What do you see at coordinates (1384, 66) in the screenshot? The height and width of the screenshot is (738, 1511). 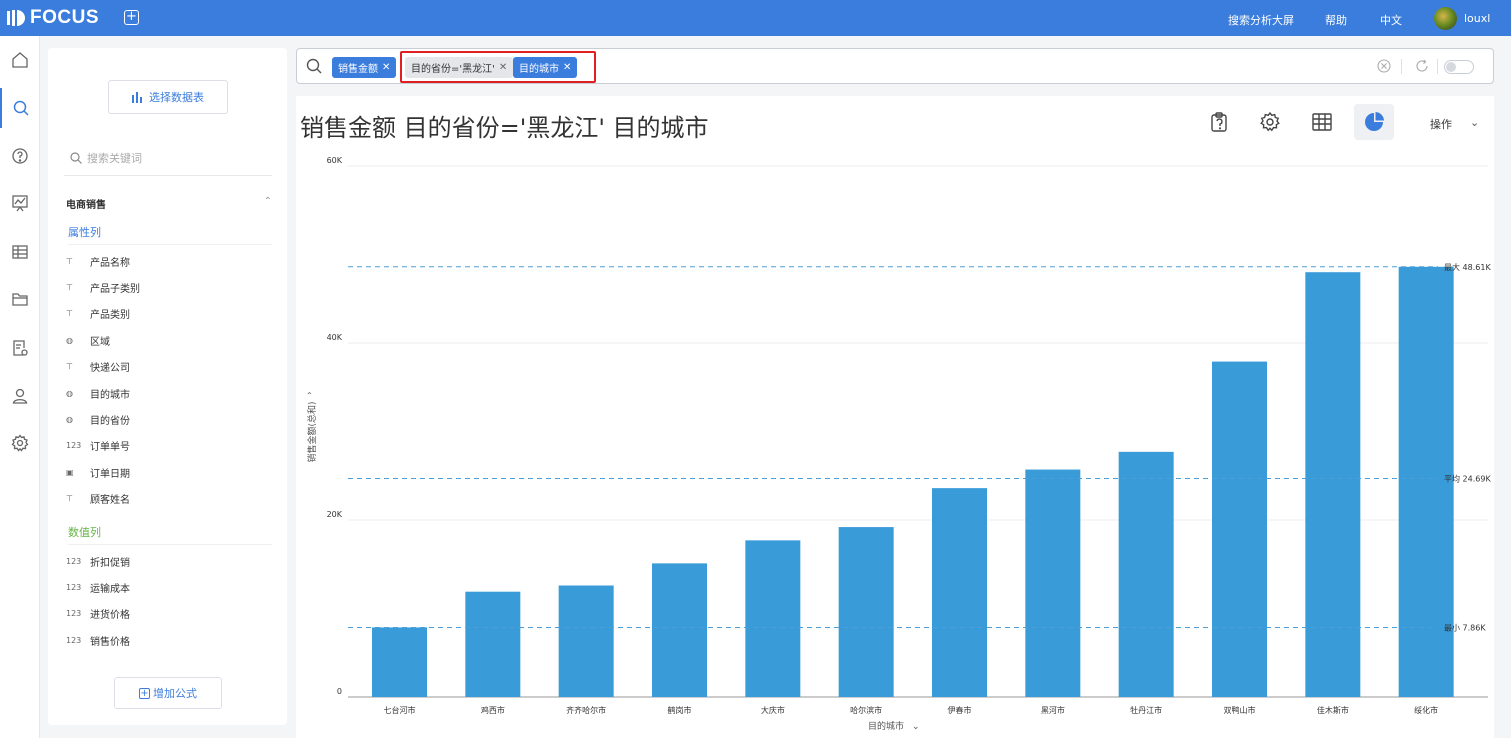 I see `clear-circle-icon` at bounding box center [1384, 66].